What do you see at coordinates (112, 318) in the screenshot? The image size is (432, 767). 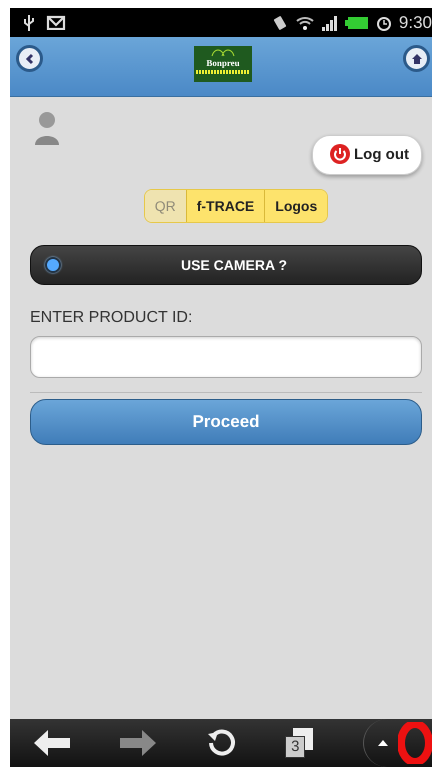 I see `field-label: ENTER PRODUCT ID:` at bounding box center [112, 318].